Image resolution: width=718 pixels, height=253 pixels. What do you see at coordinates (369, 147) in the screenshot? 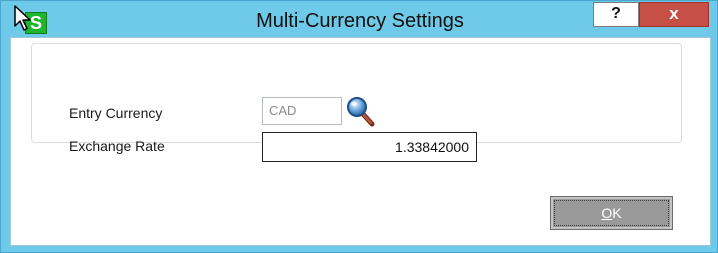
I see `exchange-rate-field: 1.33842000` at bounding box center [369, 147].